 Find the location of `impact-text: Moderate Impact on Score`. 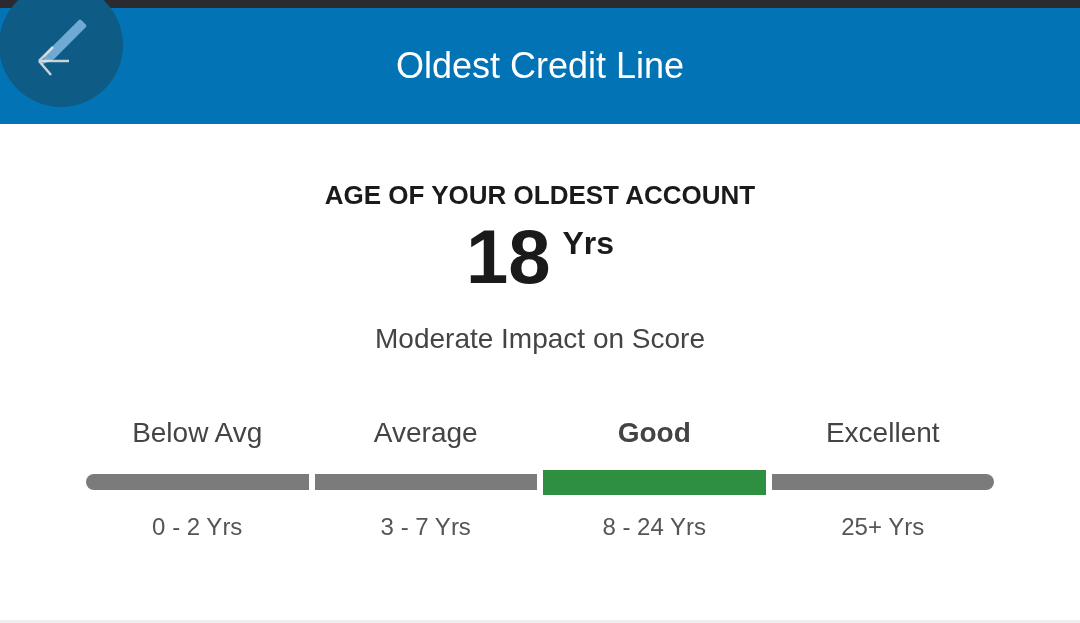

impact-text: Moderate Impact on Score is located at coordinates (540, 339).